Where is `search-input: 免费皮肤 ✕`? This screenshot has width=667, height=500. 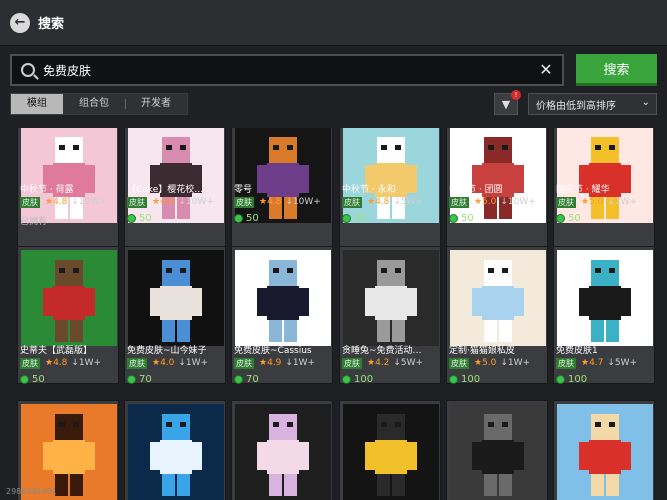
search-input: 免费皮肤 ✕ is located at coordinates (287, 70).